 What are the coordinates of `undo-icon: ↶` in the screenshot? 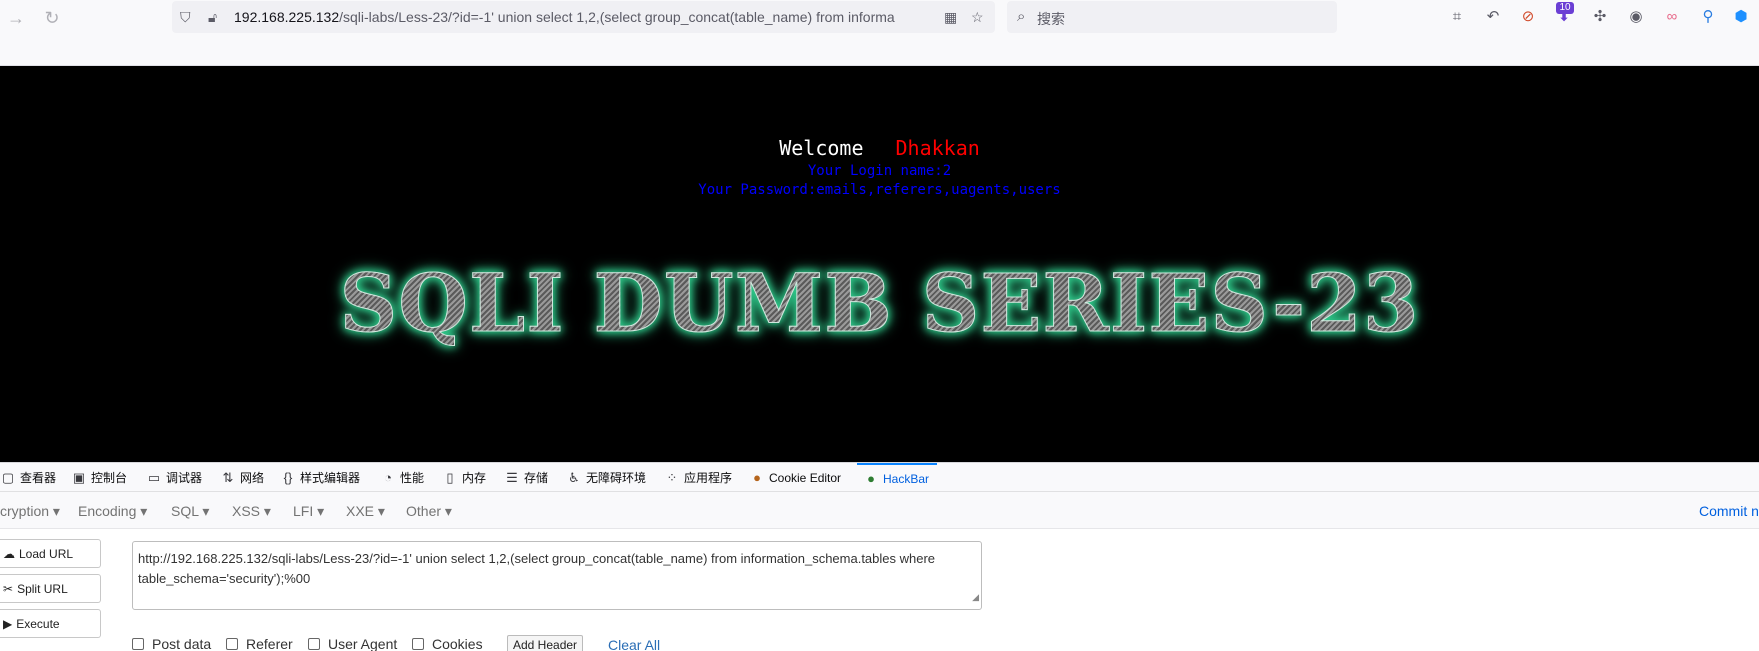 It's located at (1493, 17).